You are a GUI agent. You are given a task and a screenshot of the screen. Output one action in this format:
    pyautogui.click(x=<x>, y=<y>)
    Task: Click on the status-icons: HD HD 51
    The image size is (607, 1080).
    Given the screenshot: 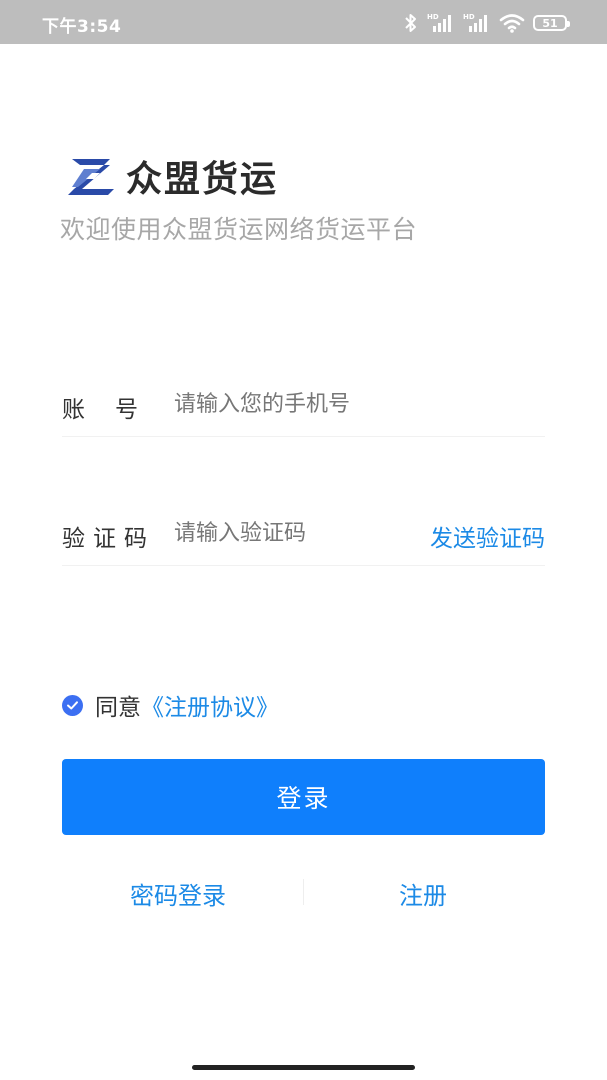 What is the action you would take?
    pyautogui.click(x=486, y=23)
    